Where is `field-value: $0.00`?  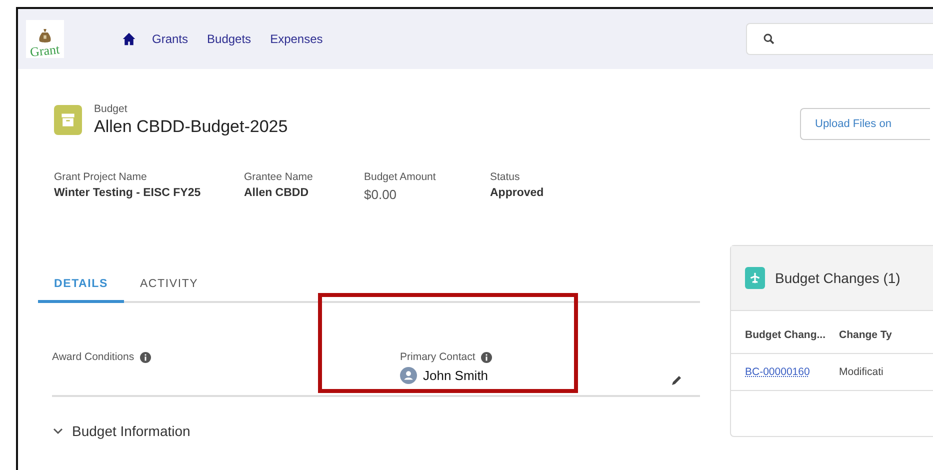
field-value: $0.00 is located at coordinates (381, 194).